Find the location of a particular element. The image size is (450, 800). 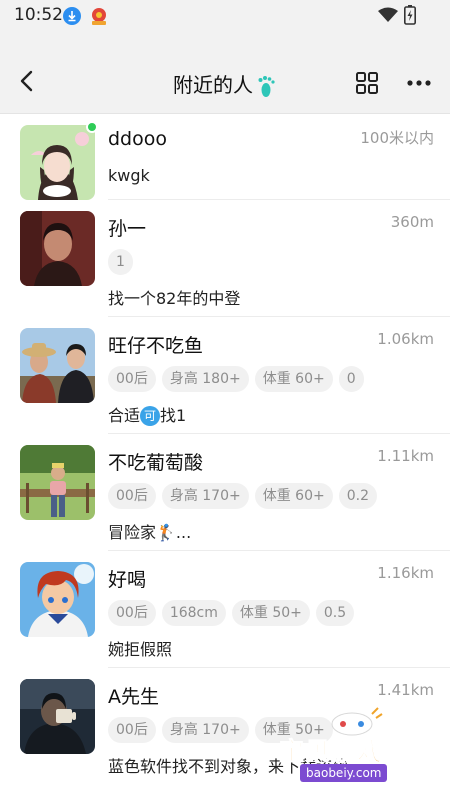

footprint-icon is located at coordinates (266, 86).